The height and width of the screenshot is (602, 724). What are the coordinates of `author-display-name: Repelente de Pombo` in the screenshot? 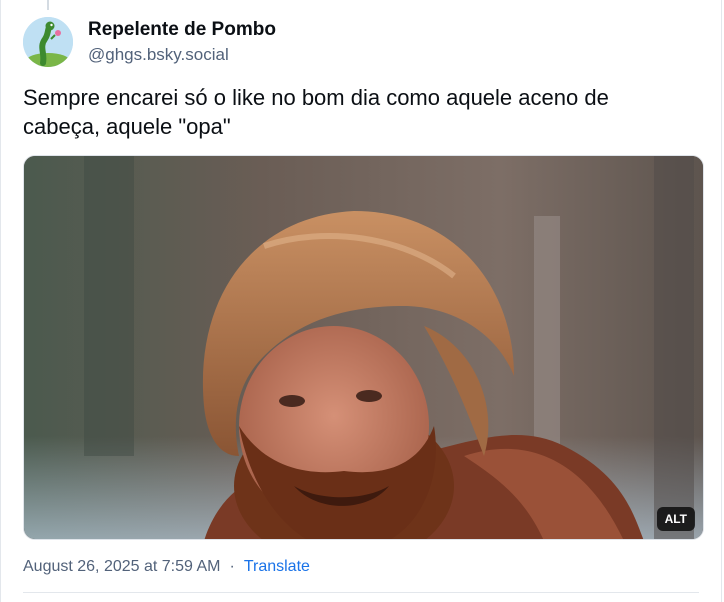 It's located at (182, 30).